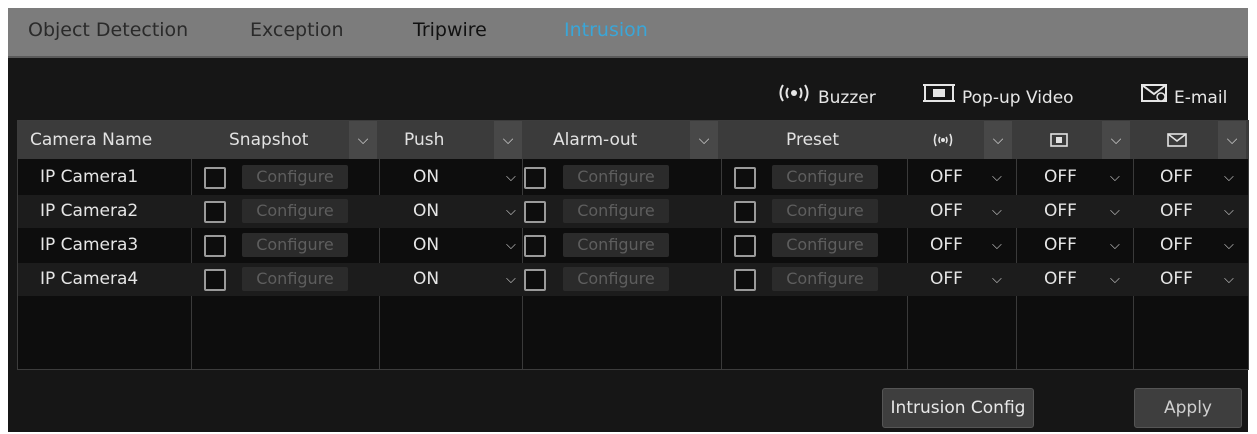 Image resolution: width=1257 pixels, height=434 pixels. What do you see at coordinates (269, 140) in the screenshot?
I see `col-snapshot: Snapshot` at bounding box center [269, 140].